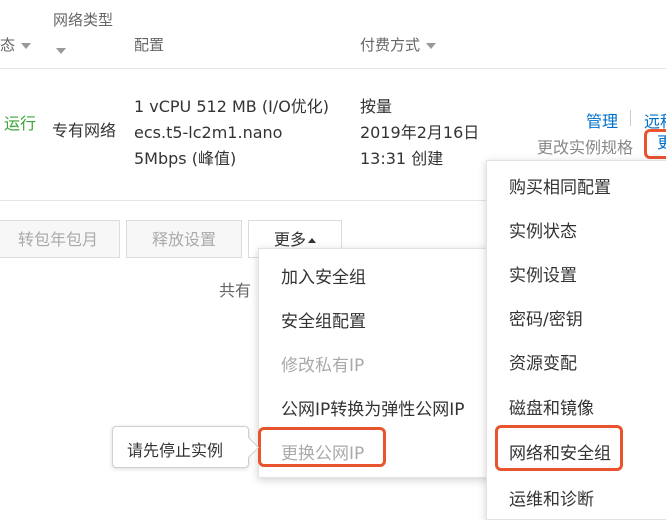  What do you see at coordinates (585, 146) in the screenshot?
I see `change-spec-link: 更改实例规格` at bounding box center [585, 146].